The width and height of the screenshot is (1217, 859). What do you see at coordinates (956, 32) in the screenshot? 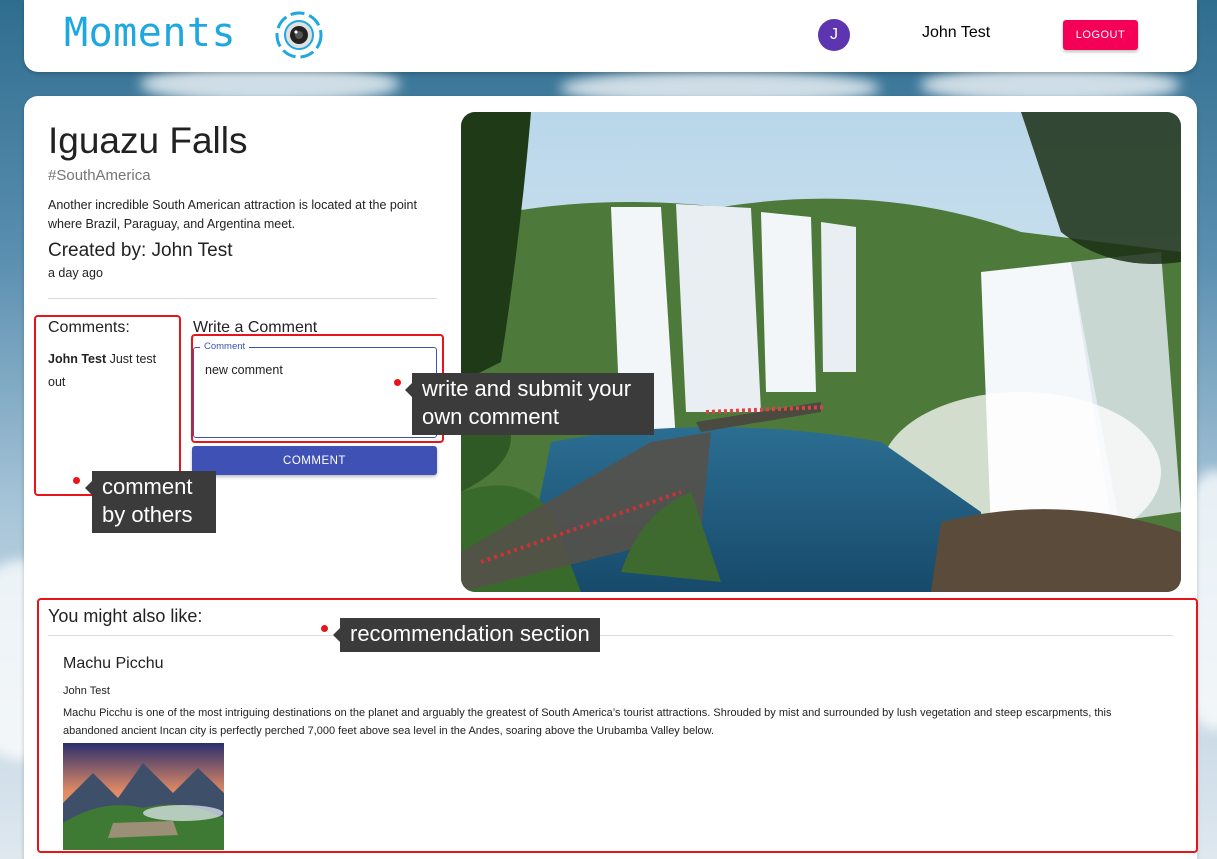
I see `username: John Test` at bounding box center [956, 32].